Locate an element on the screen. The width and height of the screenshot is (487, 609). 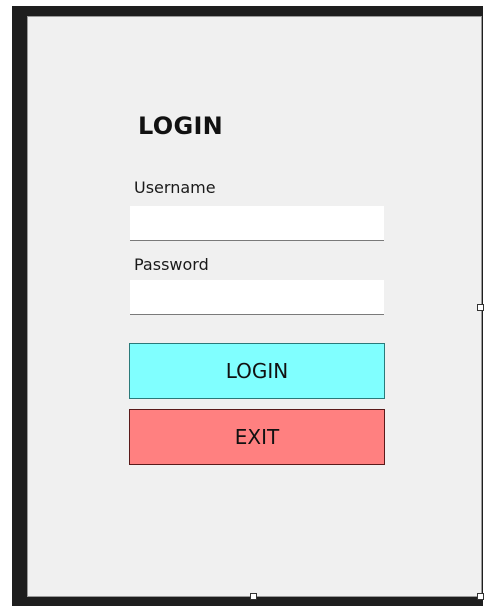
password-label: Password is located at coordinates (171, 264).